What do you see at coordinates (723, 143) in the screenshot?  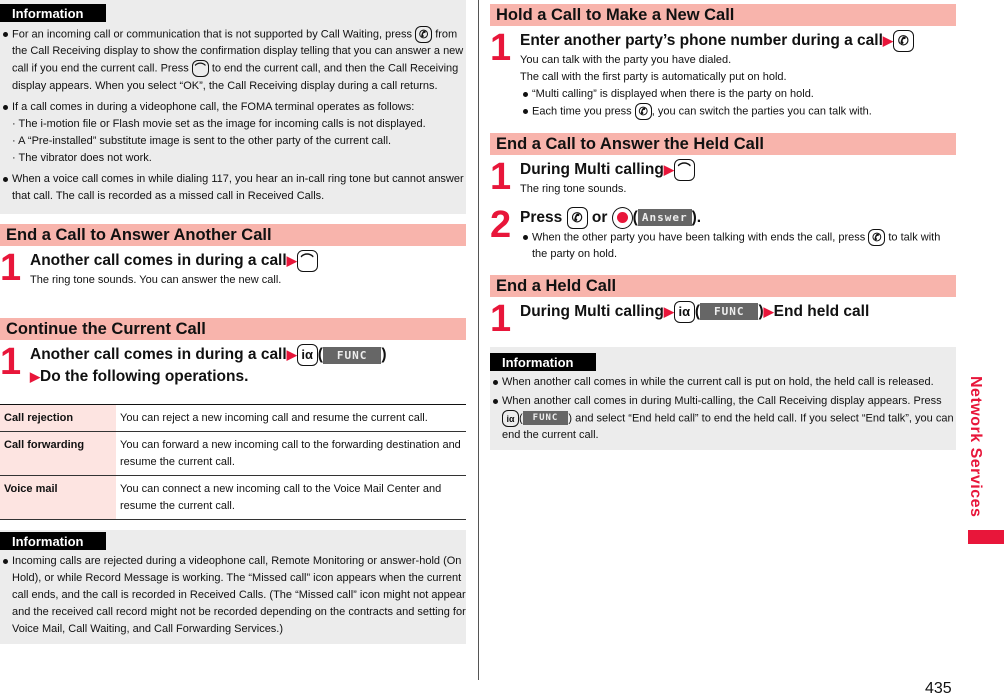 I see `section-heading: End a Call to Answer the Held Call` at bounding box center [723, 143].